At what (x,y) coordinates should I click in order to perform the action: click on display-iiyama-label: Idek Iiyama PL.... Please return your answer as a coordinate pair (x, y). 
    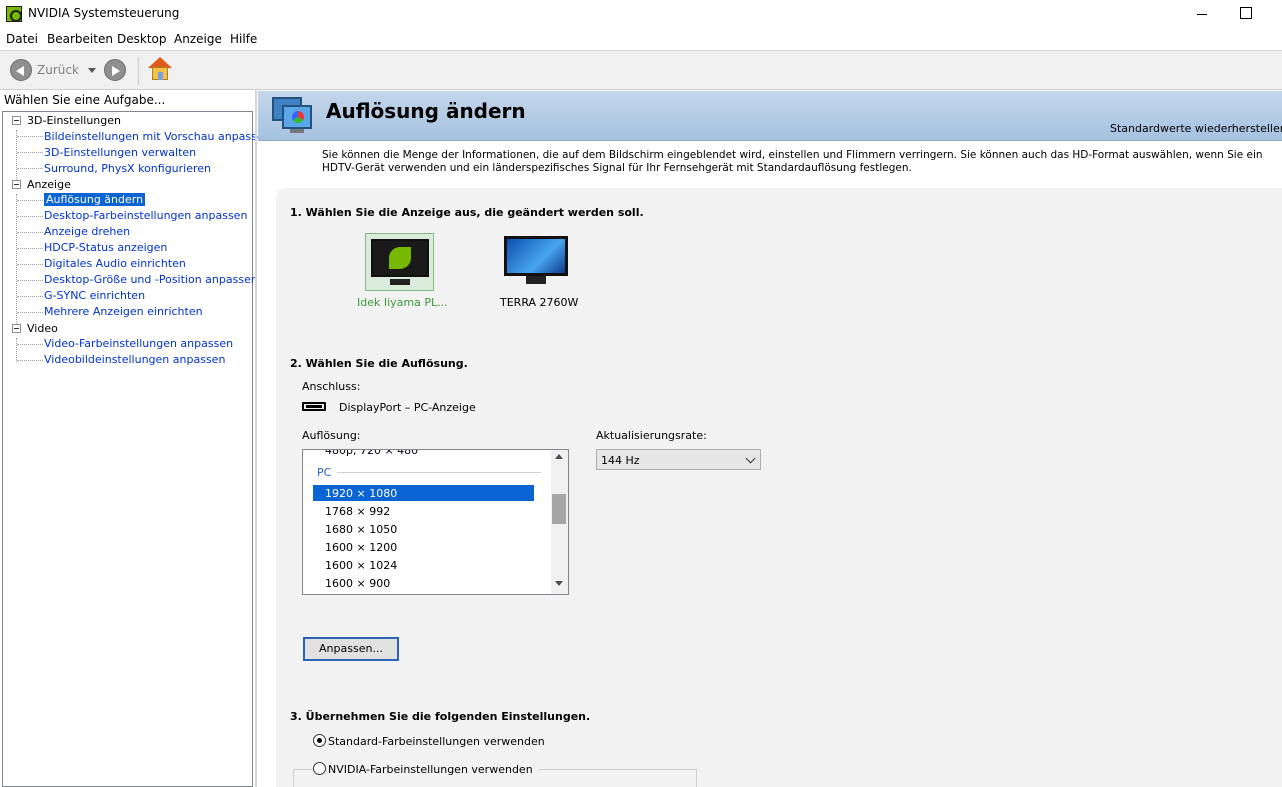
    Looking at the image, I should click on (402, 302).